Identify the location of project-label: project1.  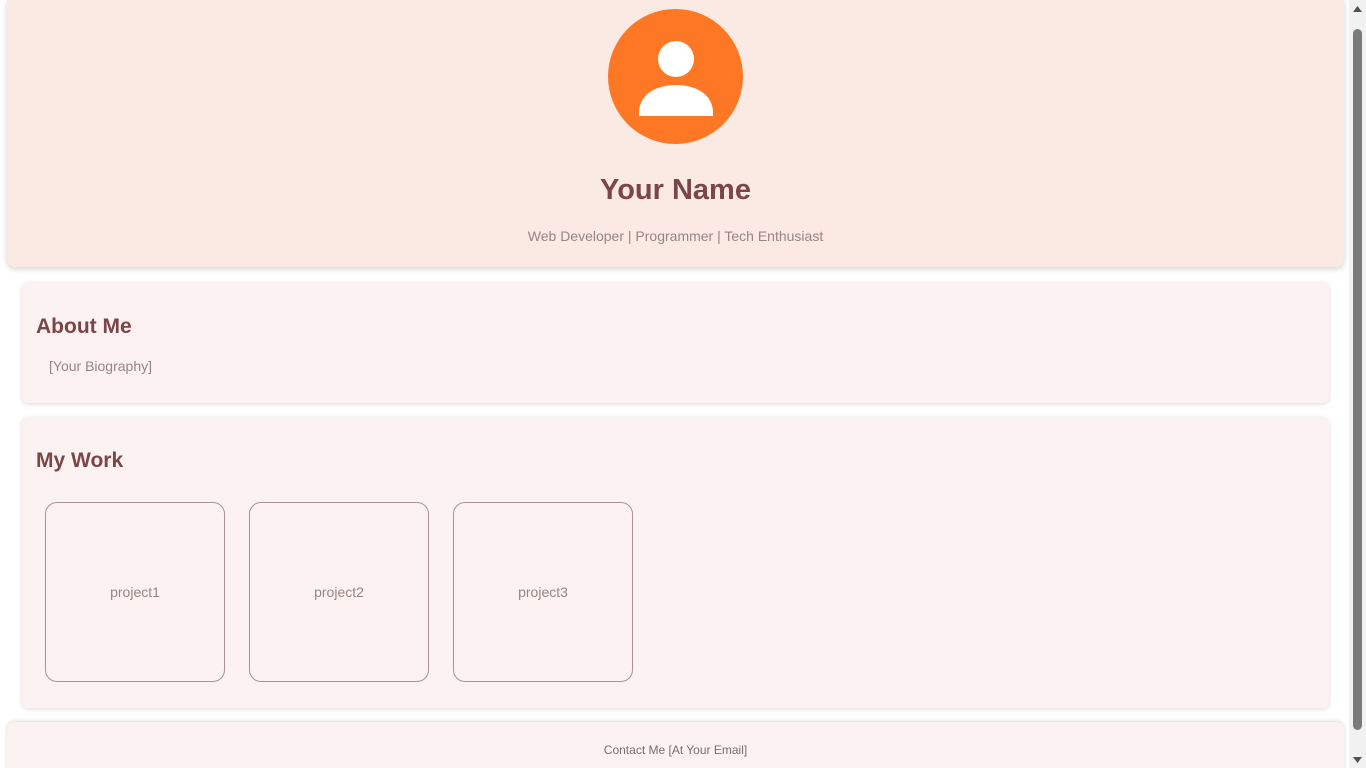
(135, 592).